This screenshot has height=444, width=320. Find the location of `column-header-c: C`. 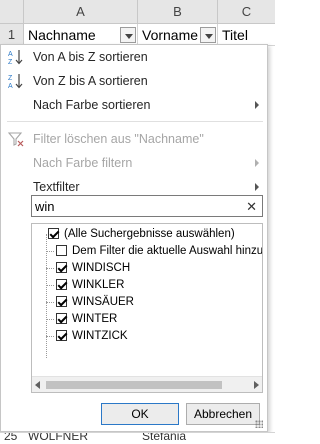

column-header-c: C is located at coordinates (246, 12).